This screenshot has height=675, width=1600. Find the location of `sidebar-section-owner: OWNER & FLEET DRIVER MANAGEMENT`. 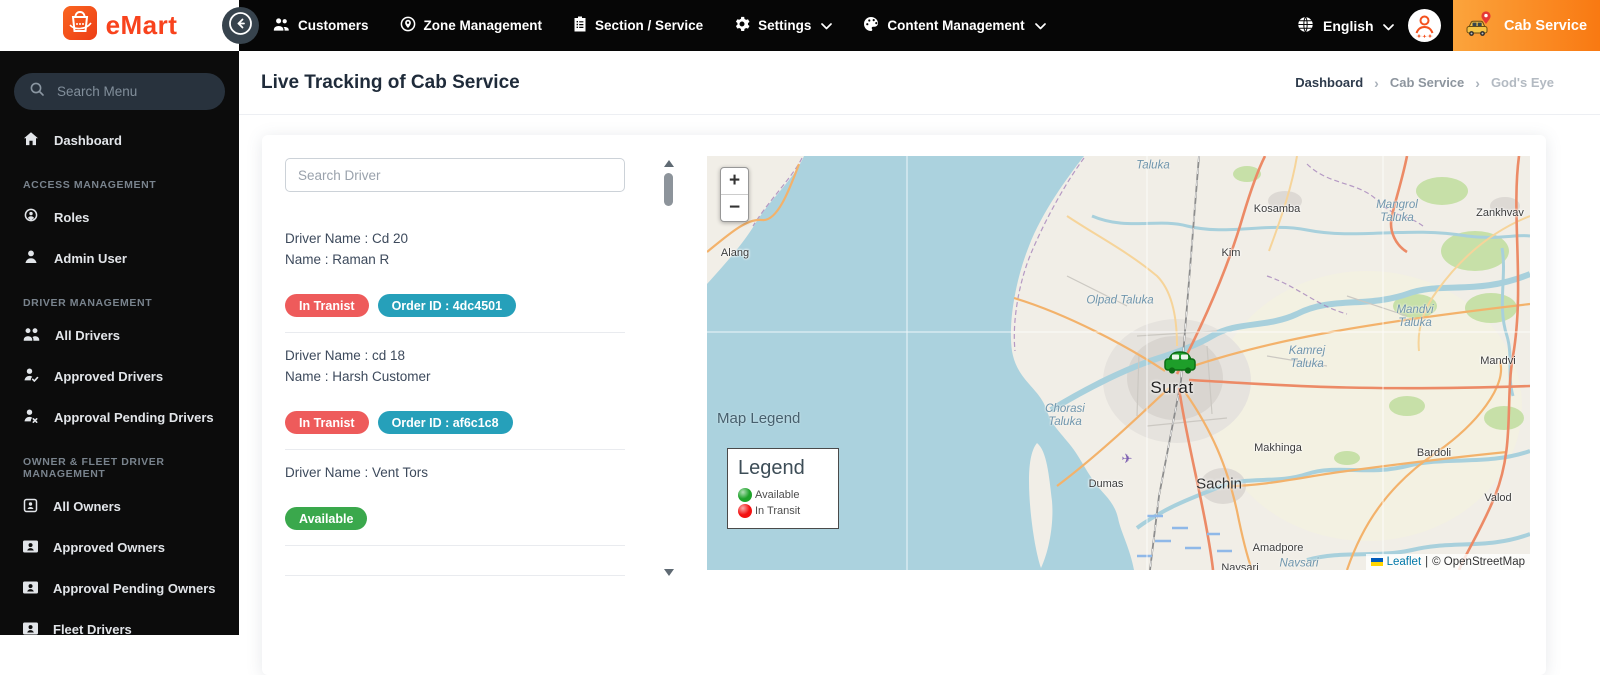

sidebar-section-owner: OWNER & FLEET DRIVER MANAGEMENT is located at coordinates (94, 468).